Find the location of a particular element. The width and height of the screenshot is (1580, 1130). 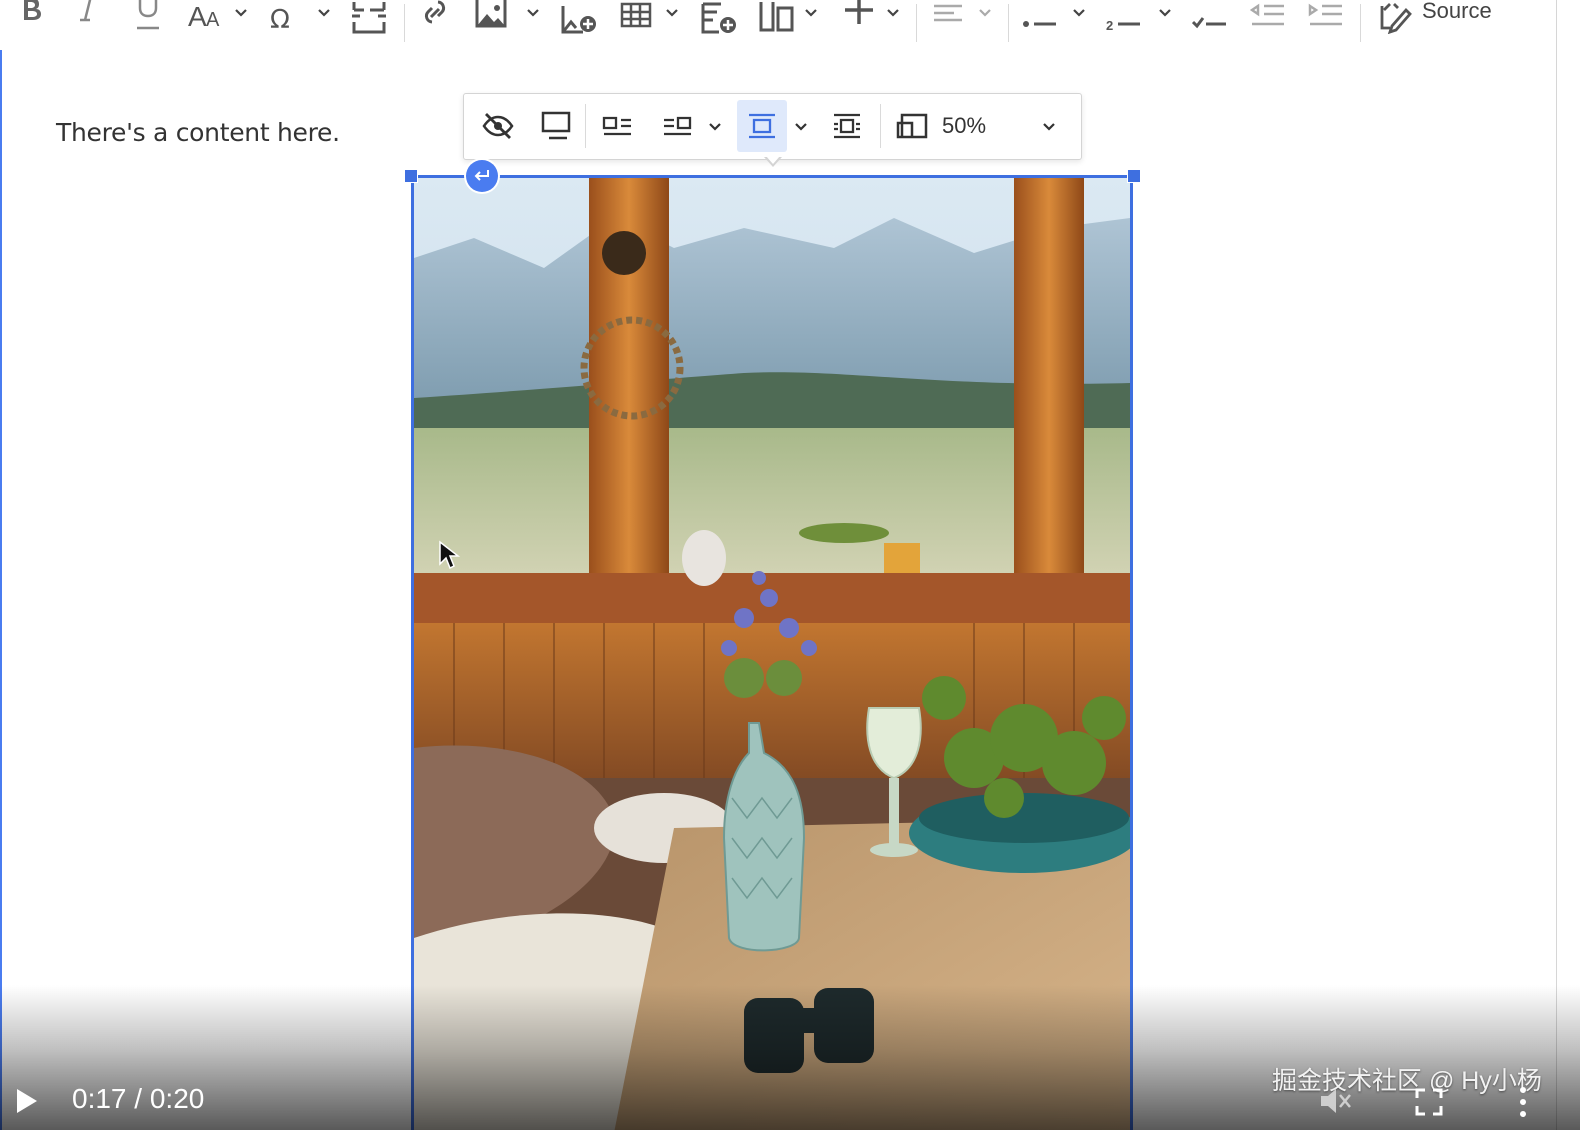

toggle-caption-icon is located at coordinates (498, 126).